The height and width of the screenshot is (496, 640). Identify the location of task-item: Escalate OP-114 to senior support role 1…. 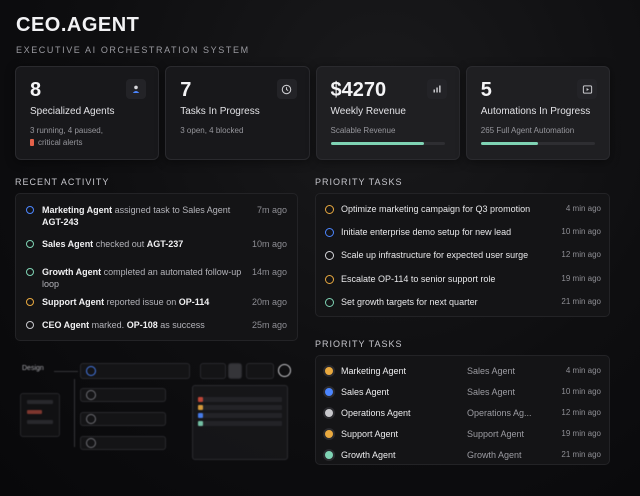
(463, 280).